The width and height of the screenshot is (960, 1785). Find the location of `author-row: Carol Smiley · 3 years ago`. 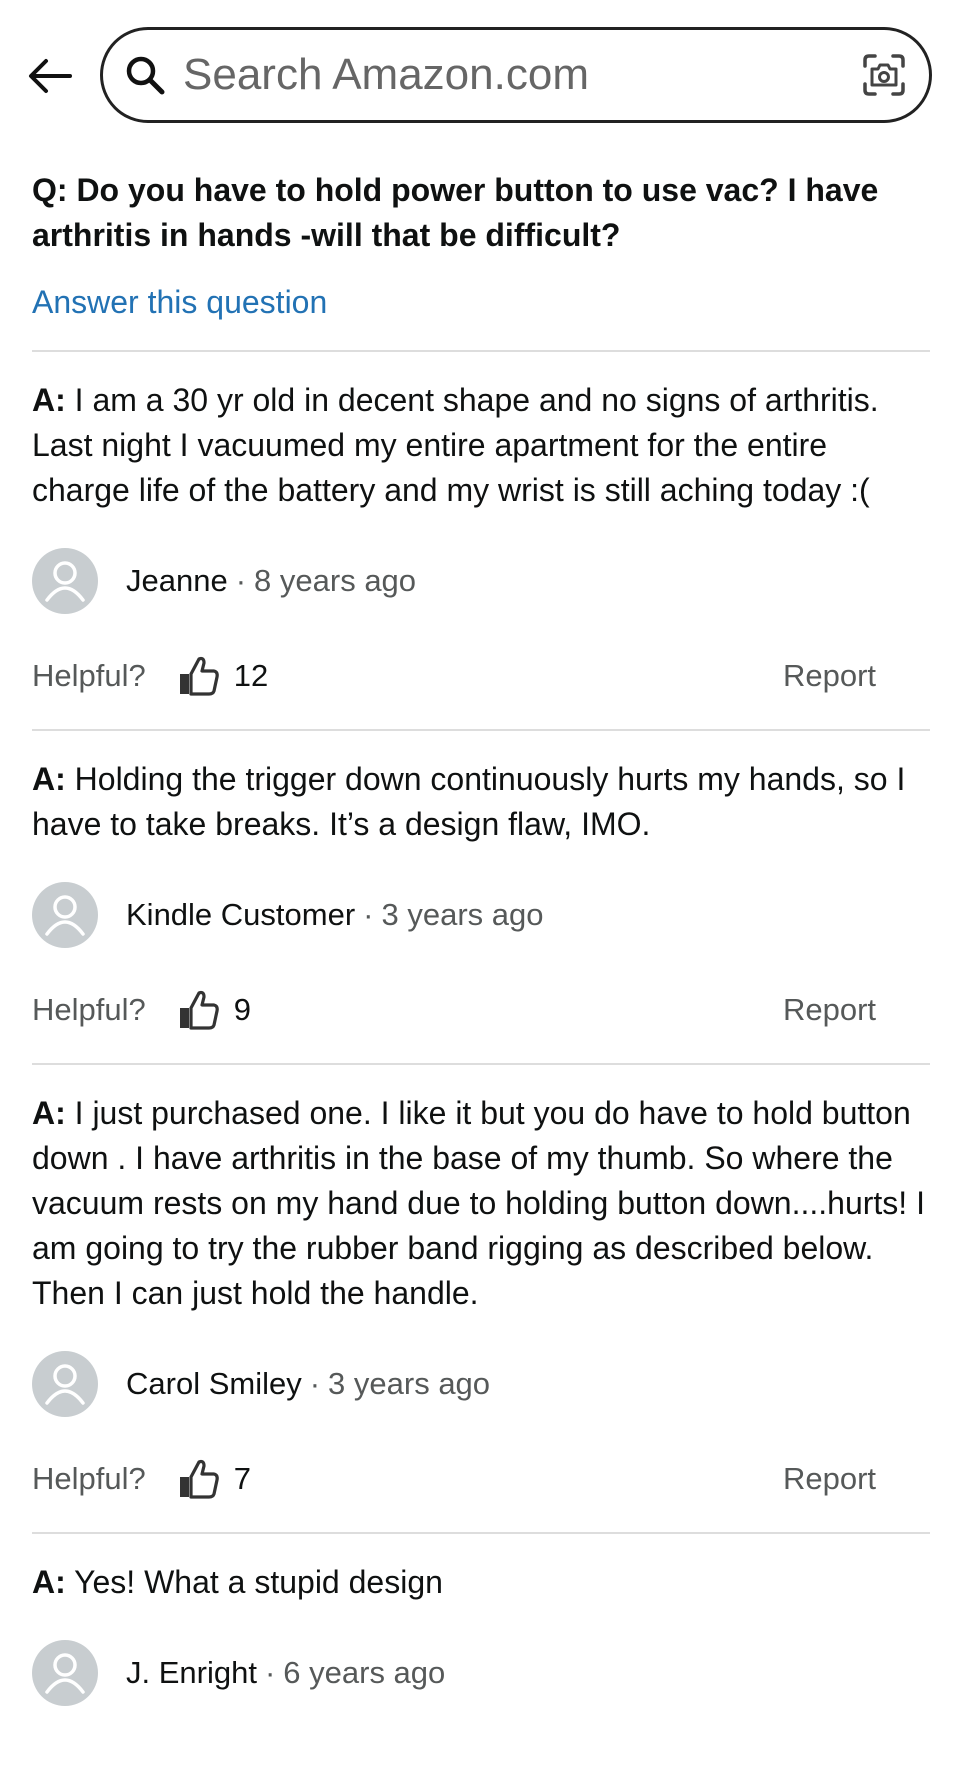

author-row: Carol Smiley · 3 years ago is located at coordinates (481, 1384).